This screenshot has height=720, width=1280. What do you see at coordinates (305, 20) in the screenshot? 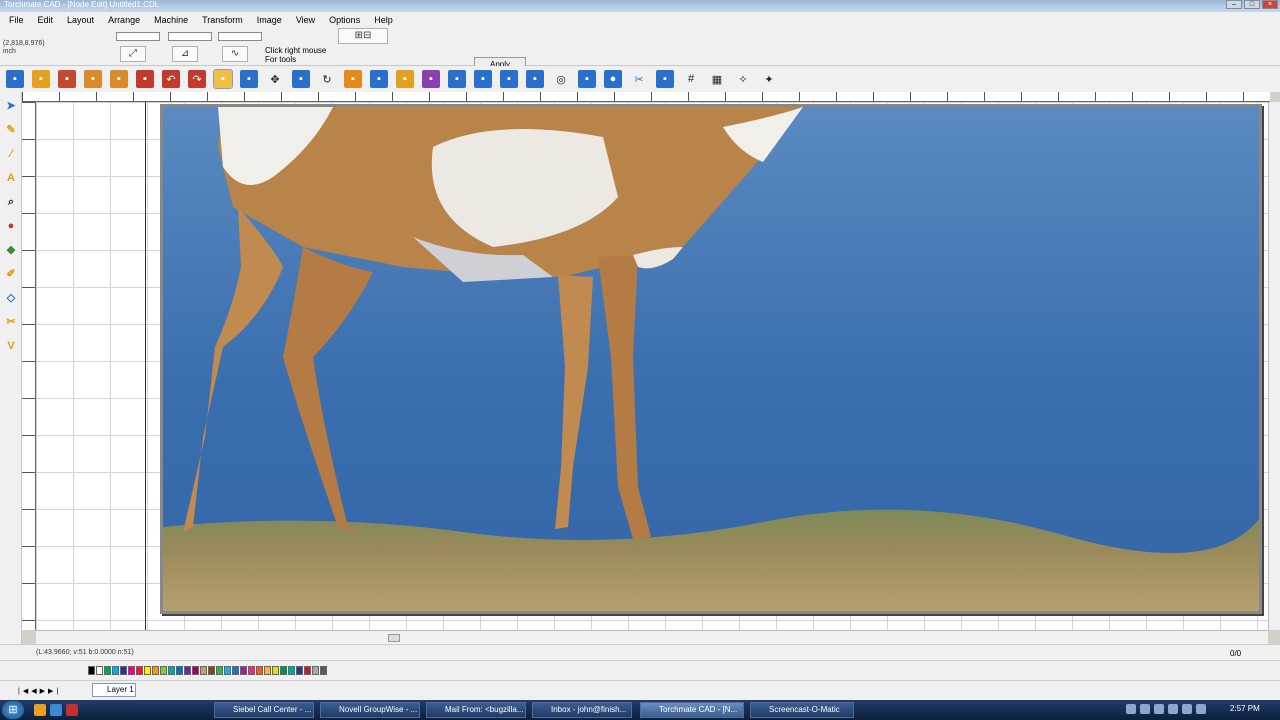
I see `menu-view: View` at bounding box center [305, 20].